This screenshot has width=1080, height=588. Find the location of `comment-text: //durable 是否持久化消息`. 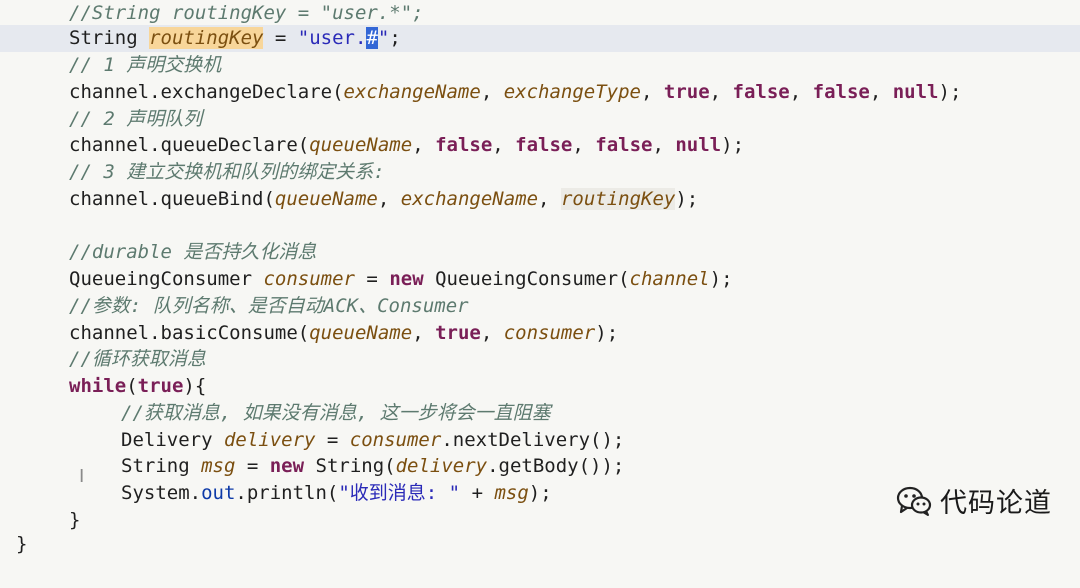

comment-text: //durable 是否持久化消息 is located at coordinates (193, 252).